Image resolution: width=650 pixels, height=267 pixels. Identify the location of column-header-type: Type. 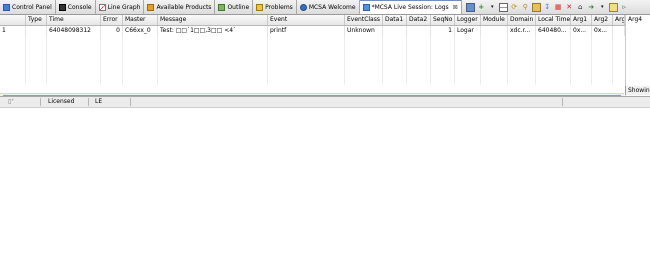
(36, 20).